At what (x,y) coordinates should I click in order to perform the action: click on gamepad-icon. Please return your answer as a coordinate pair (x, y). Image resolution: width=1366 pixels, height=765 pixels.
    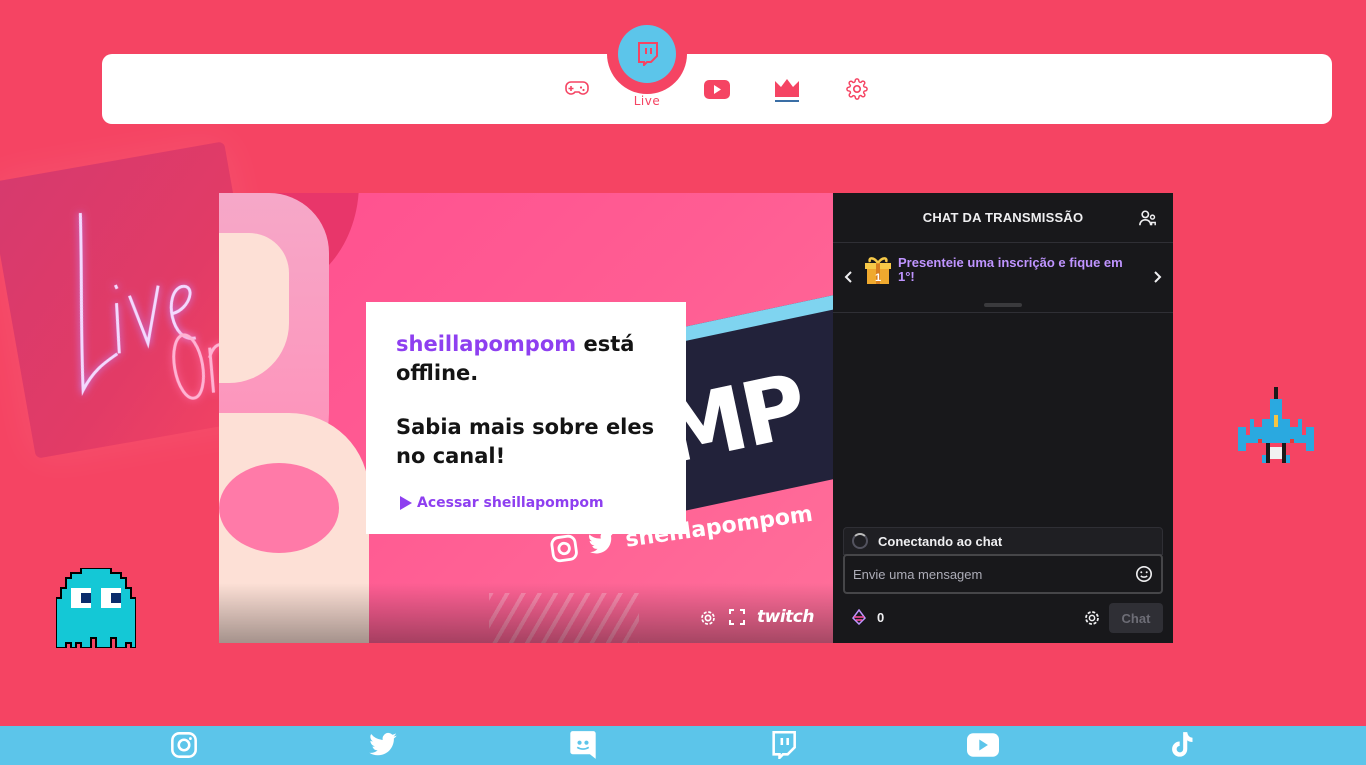
    Looking at the image, I should click on (577, 89).